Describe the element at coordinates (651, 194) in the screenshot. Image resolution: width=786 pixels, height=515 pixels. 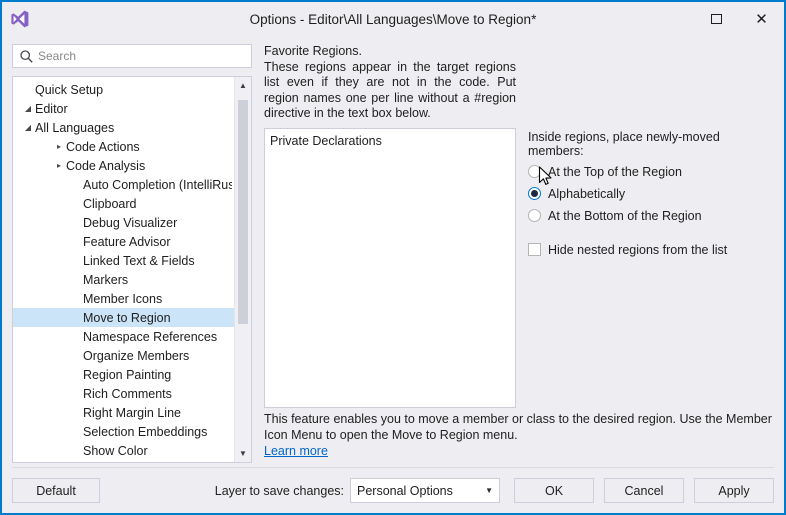
I see `radio-option-alphabetically: Alphabetically` at that location.